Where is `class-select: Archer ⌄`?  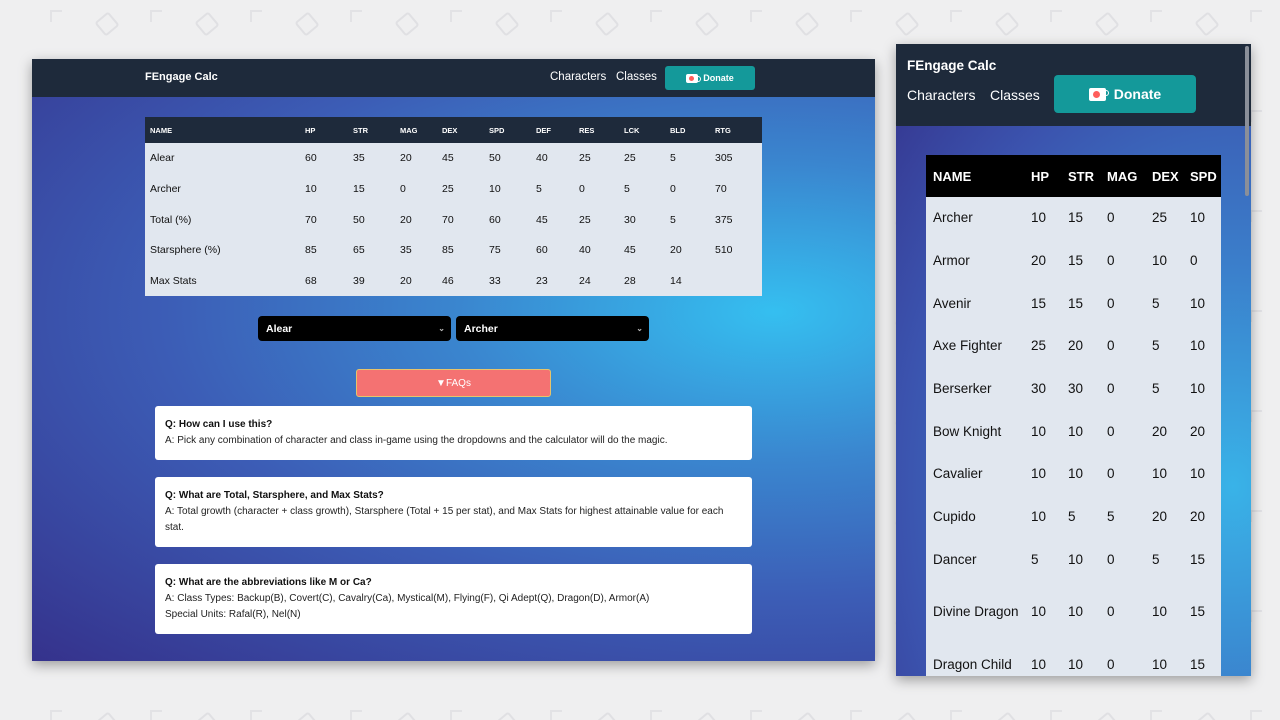 class-select: Archer ⌄ is located at coordinates (552, 328).